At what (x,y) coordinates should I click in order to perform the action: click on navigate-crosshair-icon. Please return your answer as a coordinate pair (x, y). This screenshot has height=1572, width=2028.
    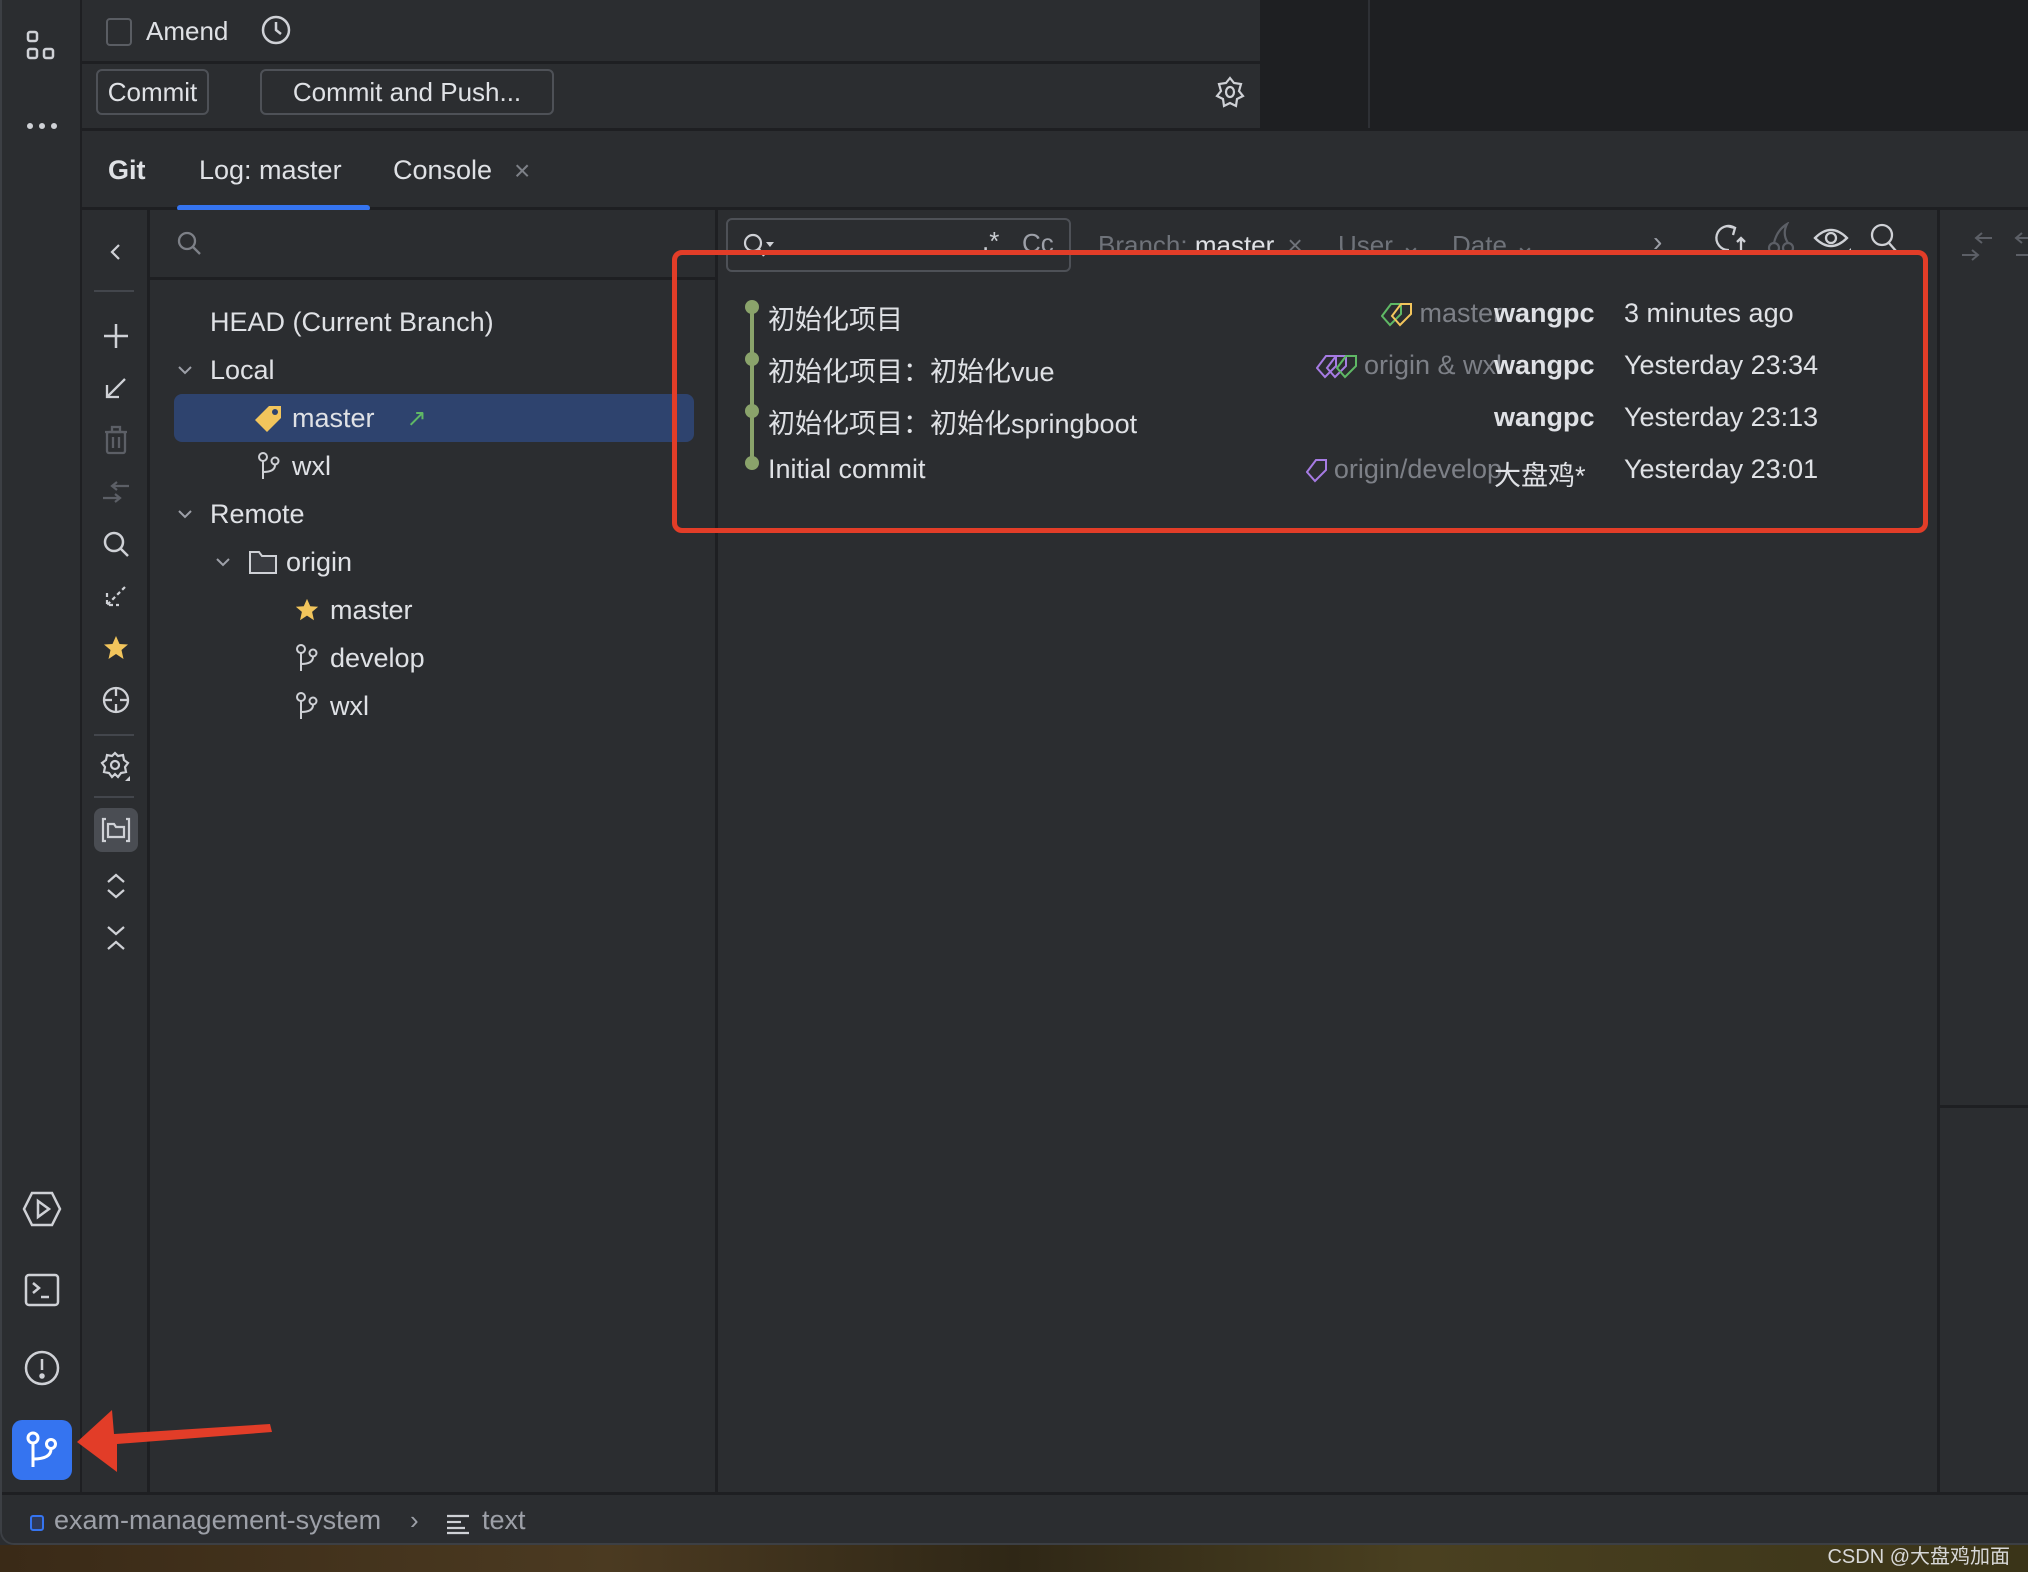
    Looking at the image, I should click on (116, 700).